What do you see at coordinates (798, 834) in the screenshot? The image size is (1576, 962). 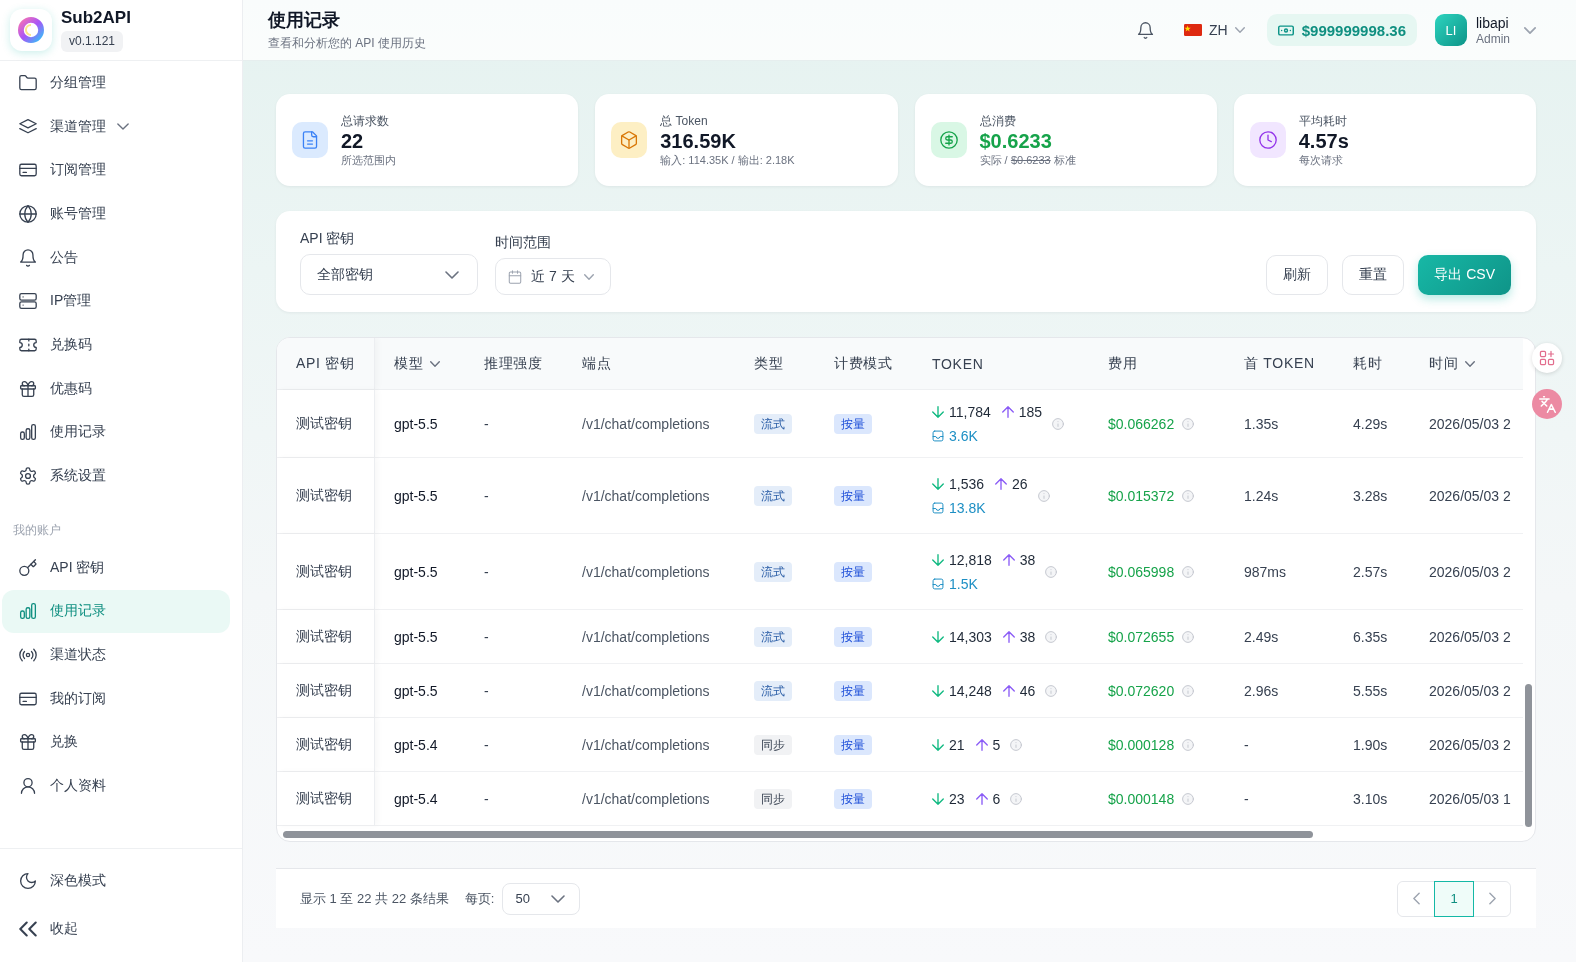 I see `horizontal-scrollbar` at bounding box center [798, 834].